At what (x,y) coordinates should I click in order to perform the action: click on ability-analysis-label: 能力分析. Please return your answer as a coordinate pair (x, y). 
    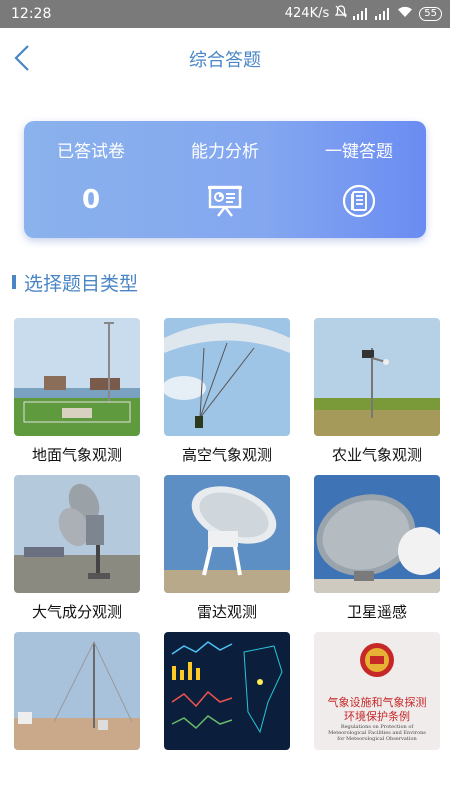
    Looking at the image, I should click on (225, 152).